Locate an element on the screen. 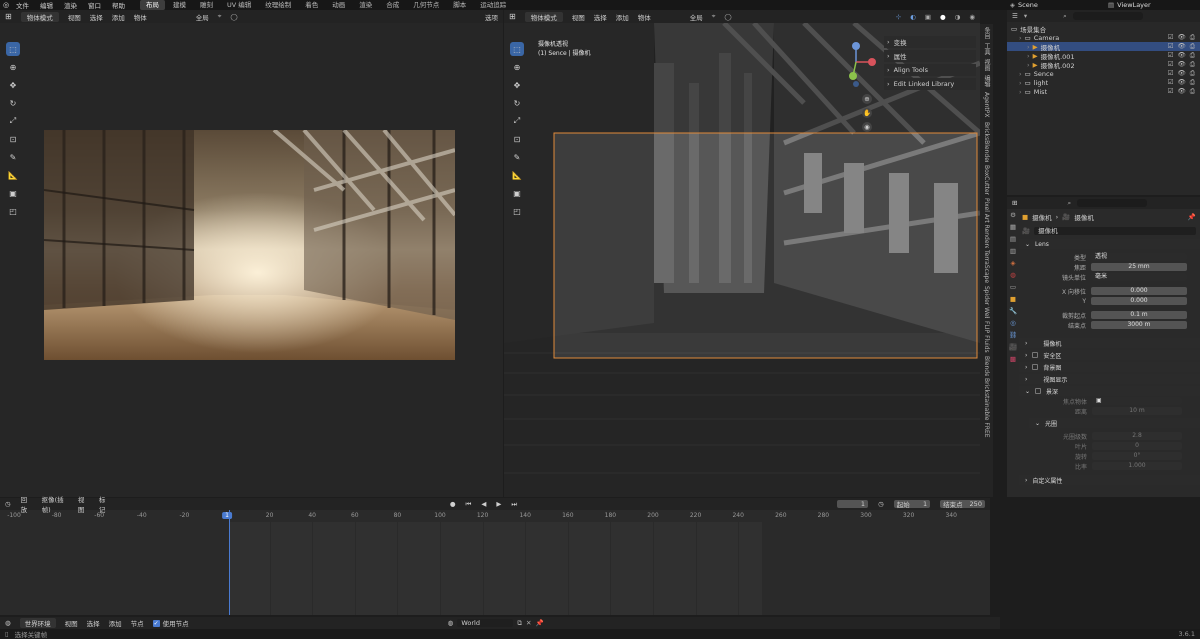  properties-section-header: ⌄ 景深 is located at coordinates (1109, 391).